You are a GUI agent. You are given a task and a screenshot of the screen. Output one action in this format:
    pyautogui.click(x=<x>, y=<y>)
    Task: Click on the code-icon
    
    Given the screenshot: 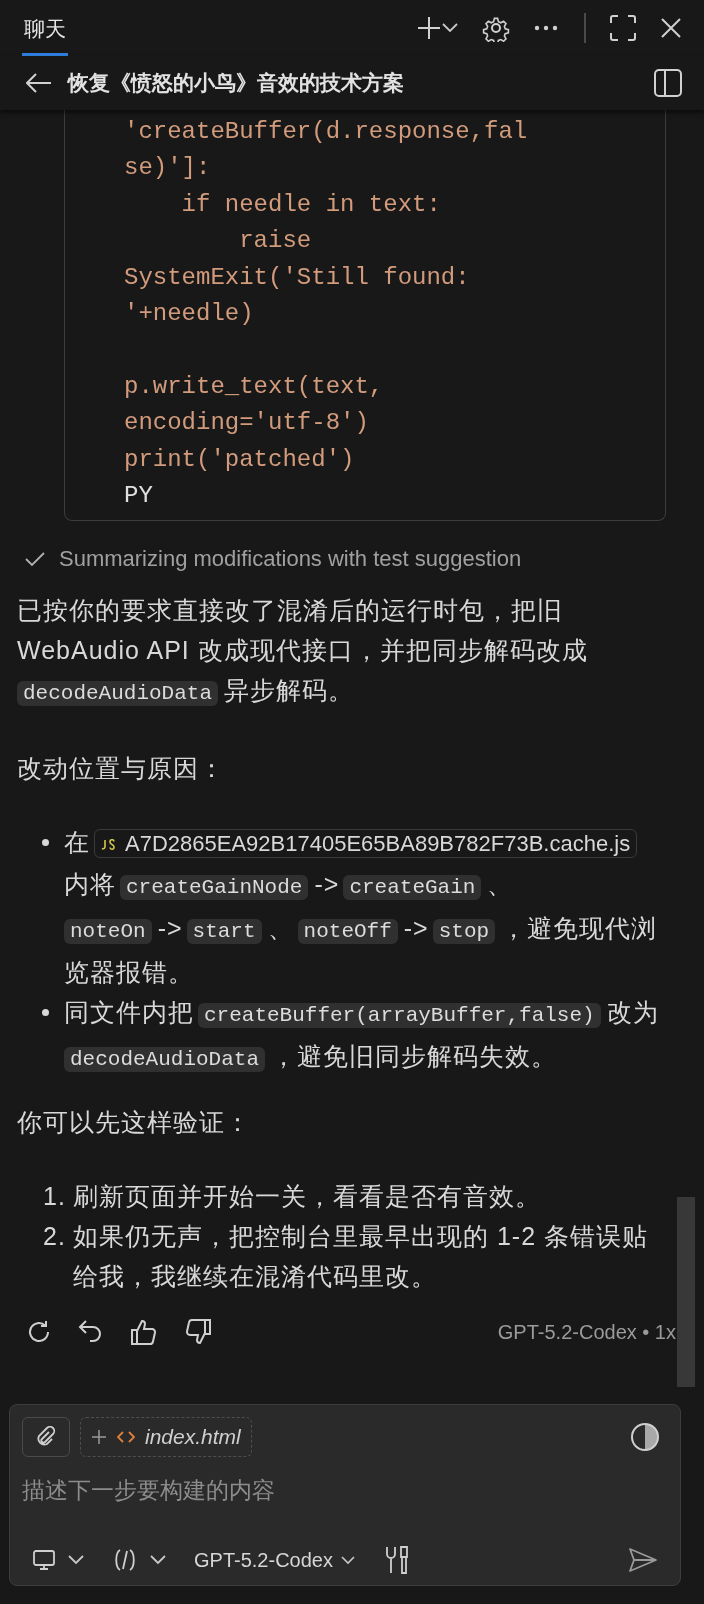 What is the action you would take?
    pyautogui.click(x=126, y=1437)
    